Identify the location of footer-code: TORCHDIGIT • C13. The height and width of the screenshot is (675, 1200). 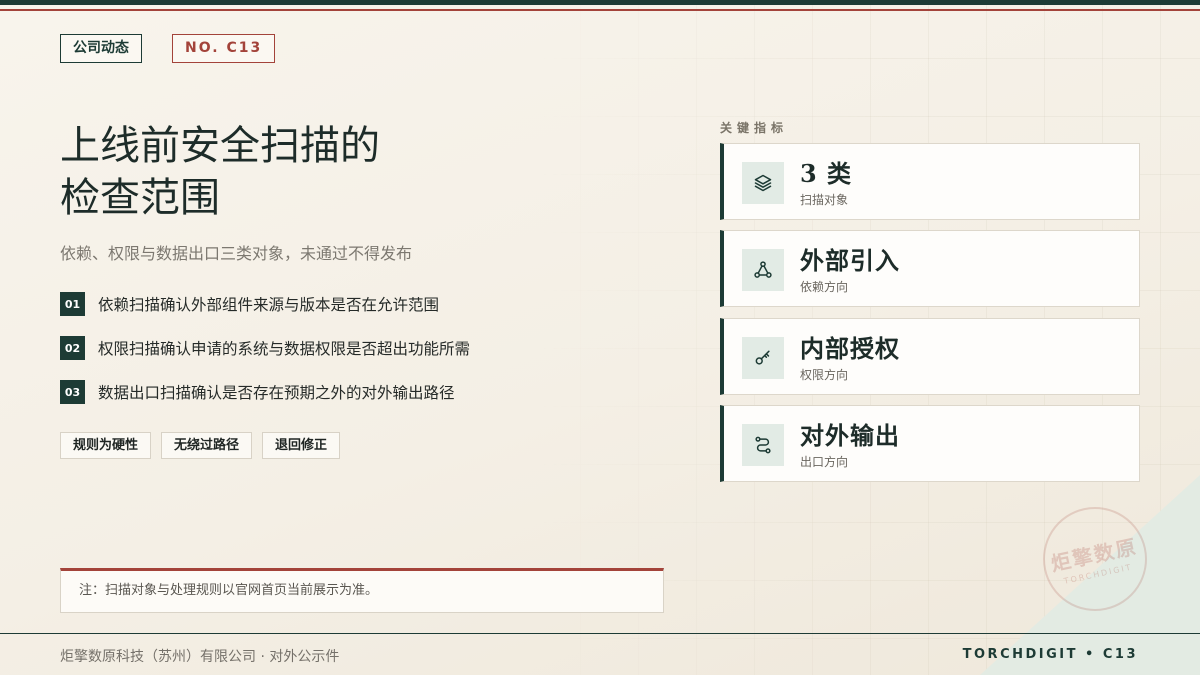
(1050, 654).